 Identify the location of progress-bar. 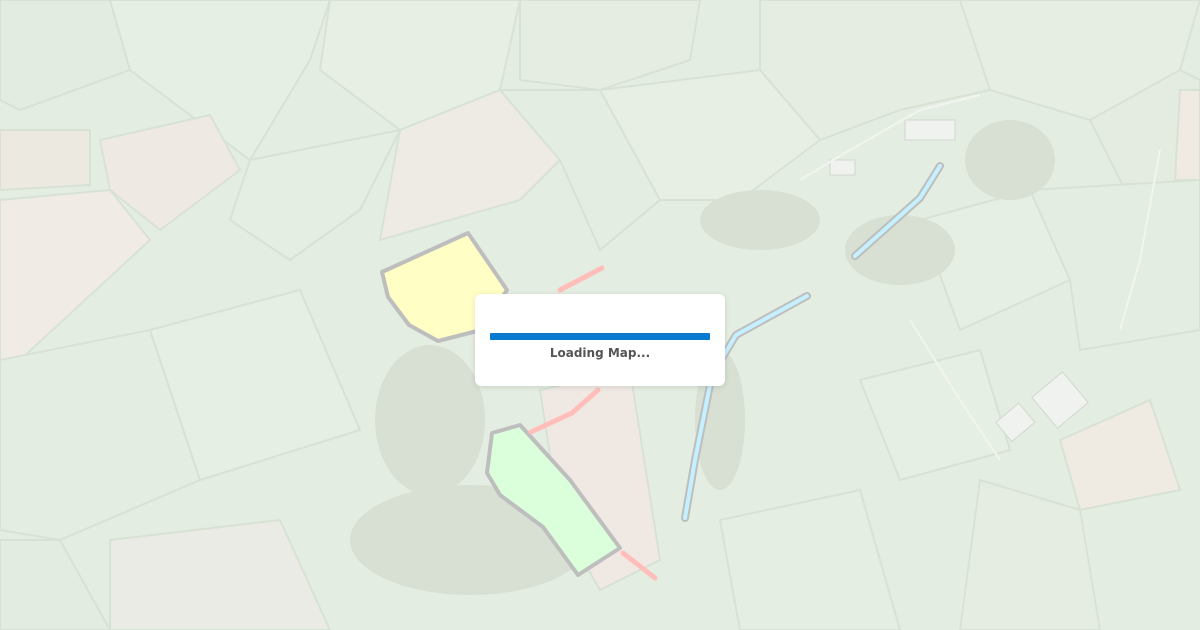
(600, 336).